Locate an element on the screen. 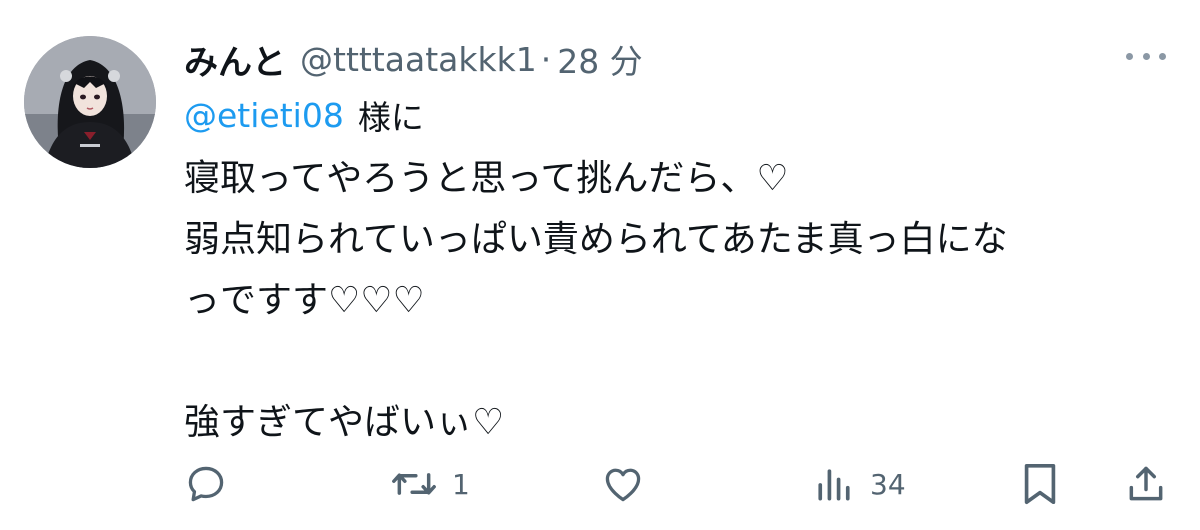 The image size is (1200, 530). reply-icon is located at coordinates (206, 484).